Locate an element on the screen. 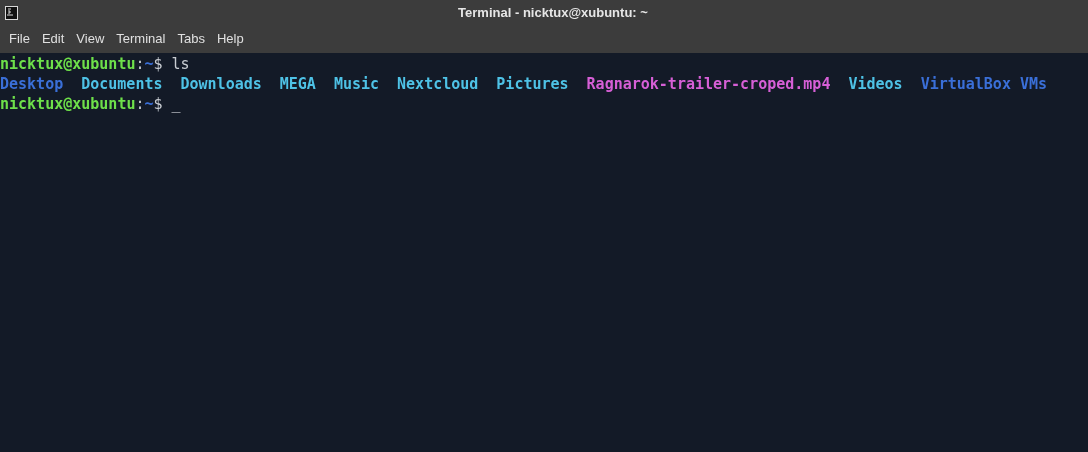  command-text: ls is located at coordinates (180, 64).